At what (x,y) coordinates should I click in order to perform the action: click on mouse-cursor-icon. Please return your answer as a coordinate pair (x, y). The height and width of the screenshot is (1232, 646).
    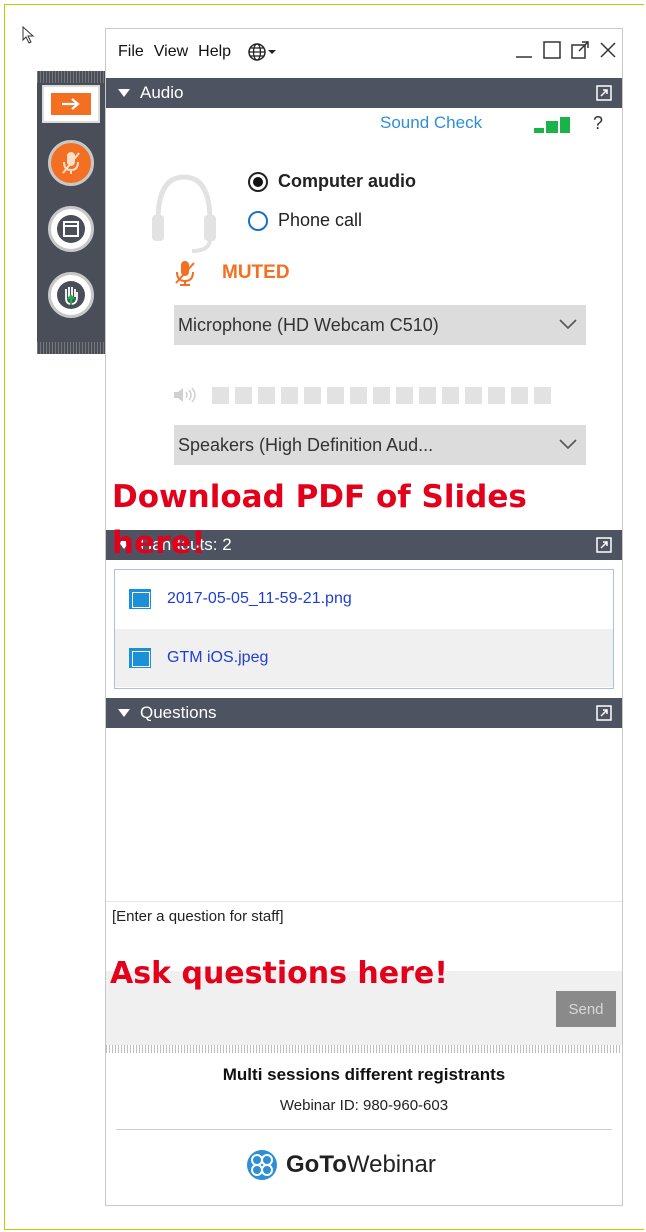
    Looking at the image, I should click on (28, 35).